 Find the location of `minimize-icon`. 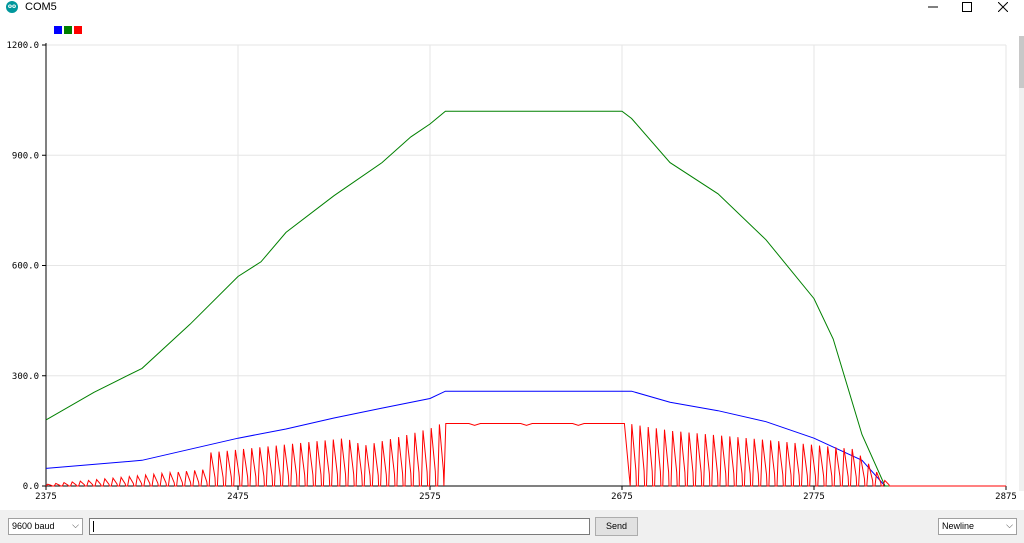

minimize-icon is located at coordinates (933, 7).